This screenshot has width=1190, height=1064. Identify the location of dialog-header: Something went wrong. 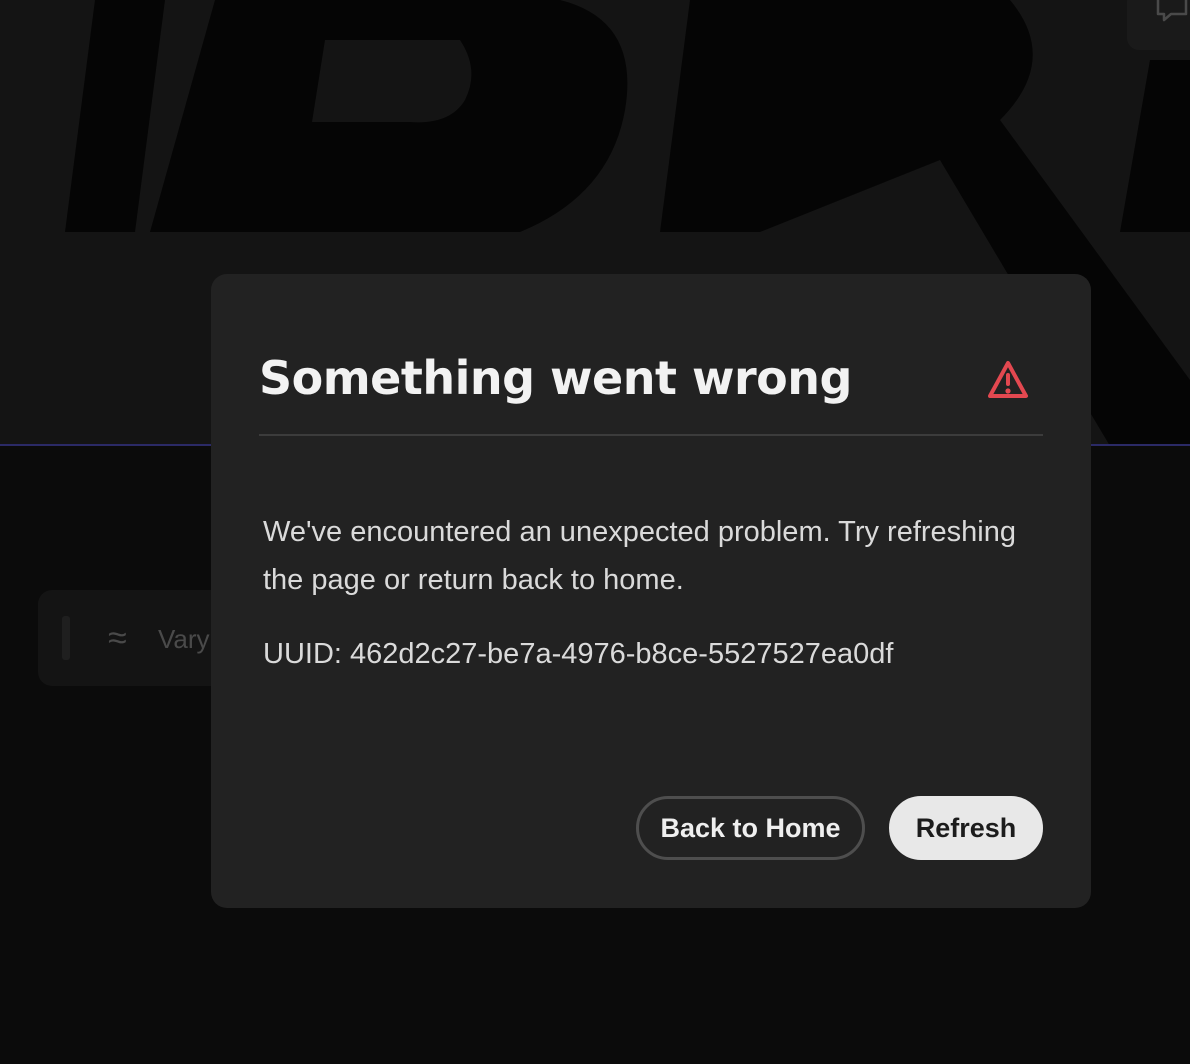
(651, 389).